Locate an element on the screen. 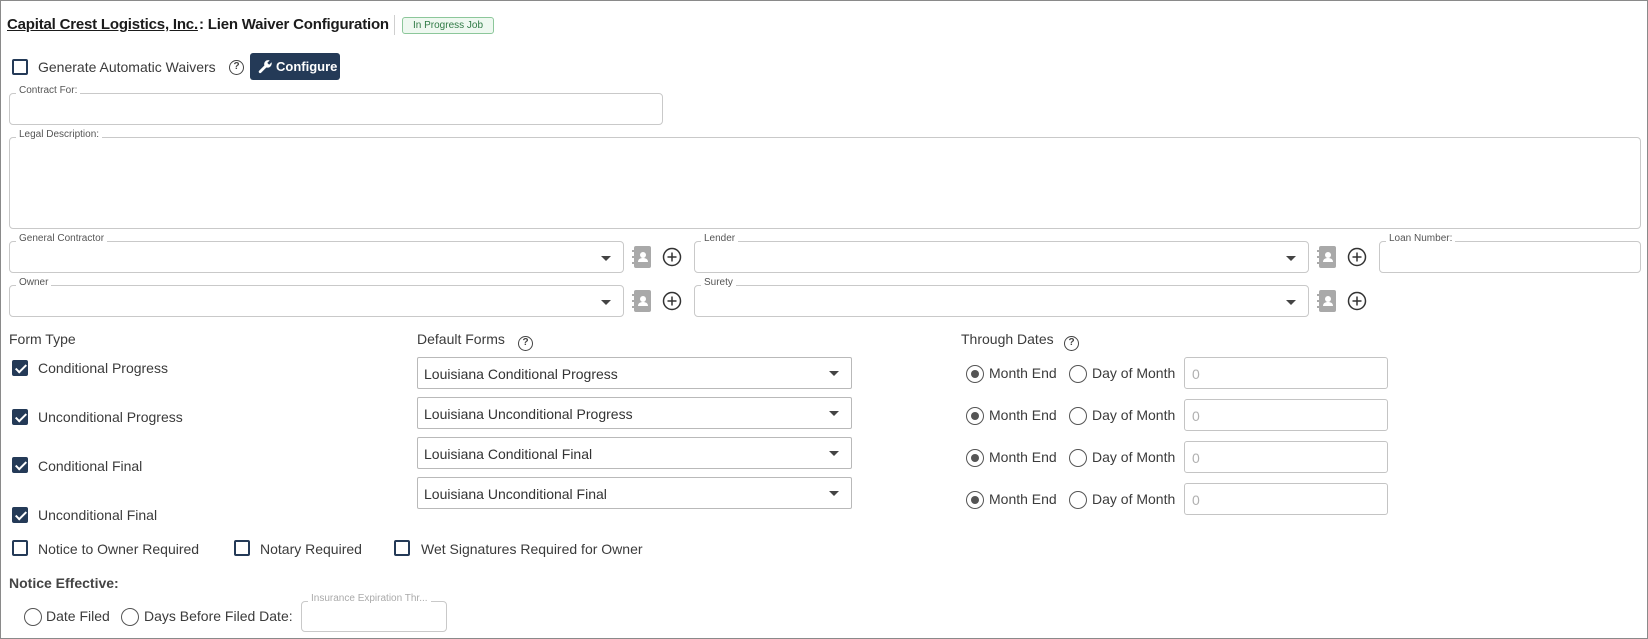  conditional-final-label: Conditional Final is located at coordinates (90, 466).